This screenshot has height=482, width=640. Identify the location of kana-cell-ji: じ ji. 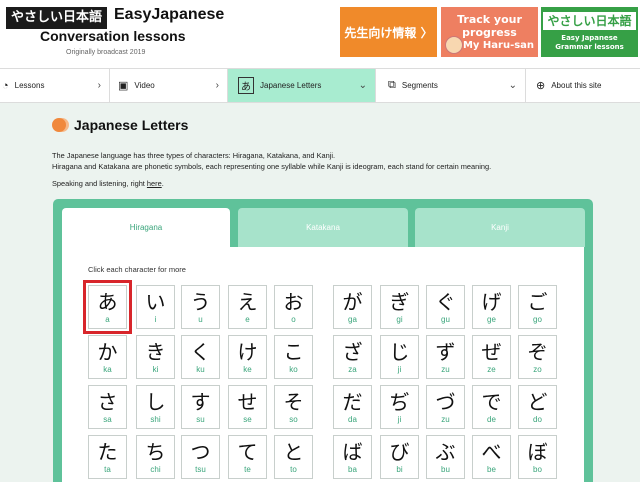
(399, 357).